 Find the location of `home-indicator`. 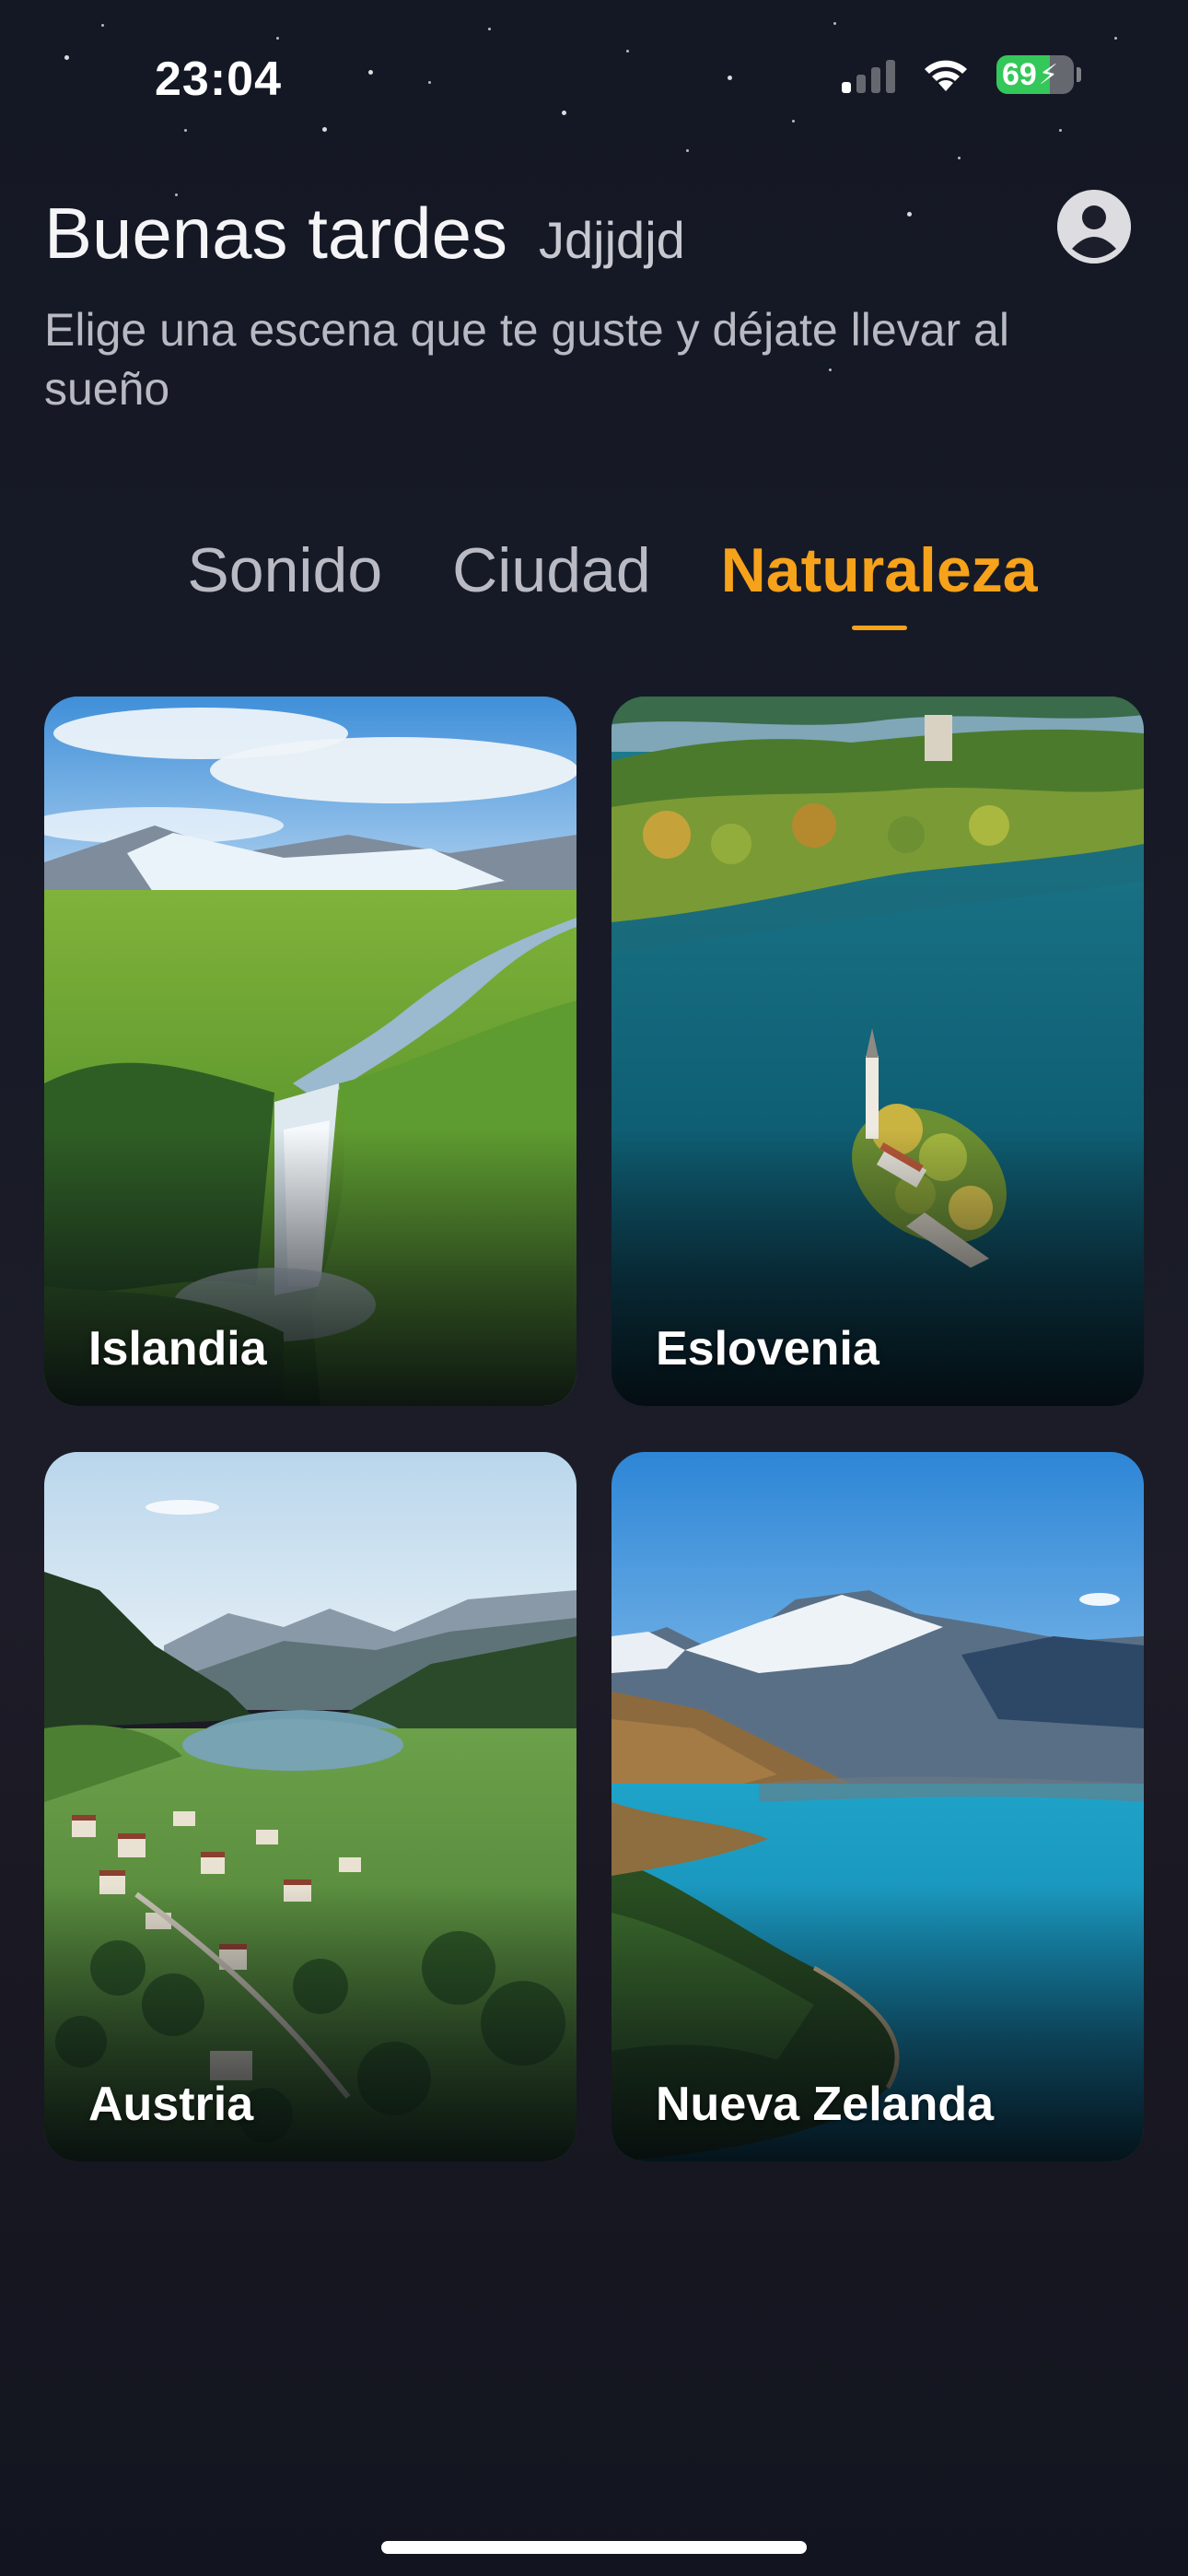

home-indicator is located at coordinates (594, 2547).